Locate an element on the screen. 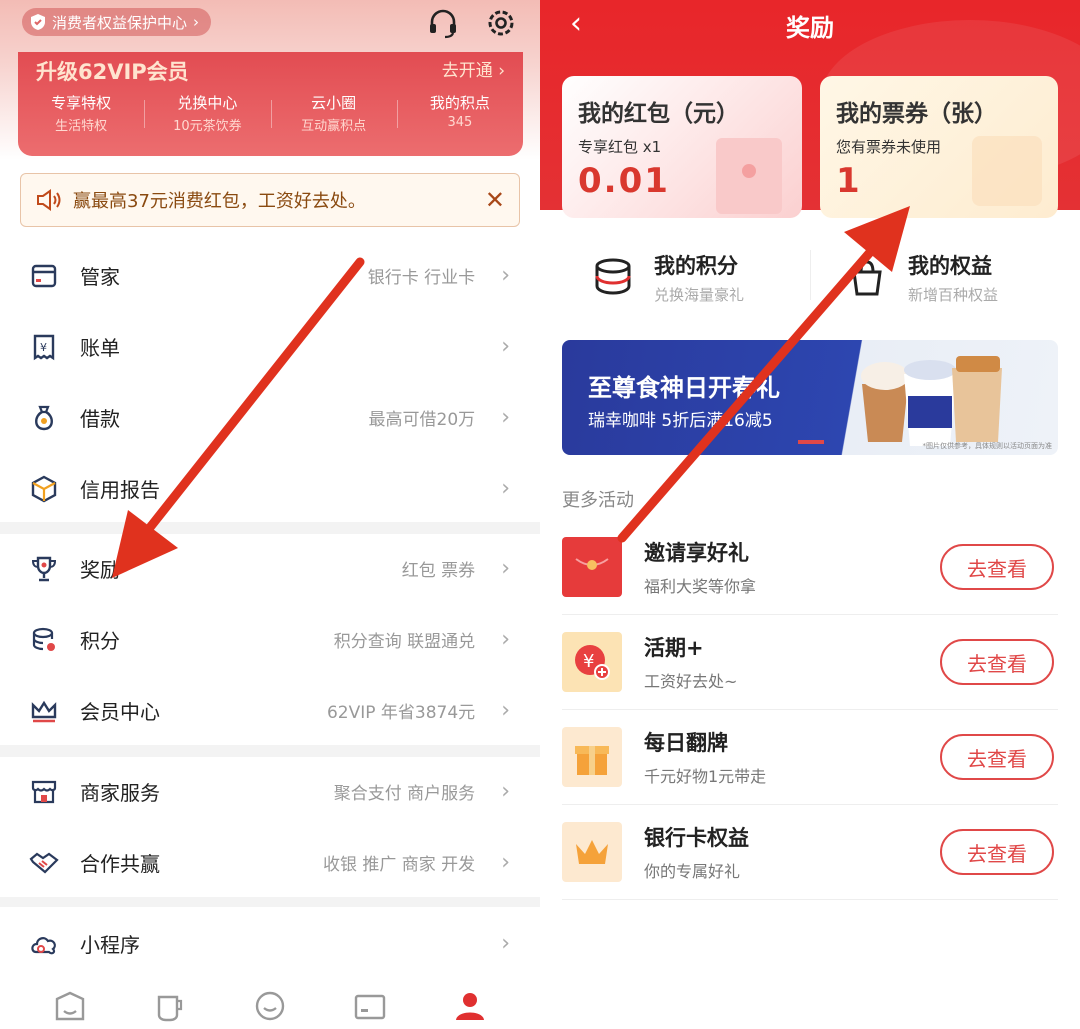  consumer-protection-label: 消费者权益保护中心 is located at coordinates (120, 22).